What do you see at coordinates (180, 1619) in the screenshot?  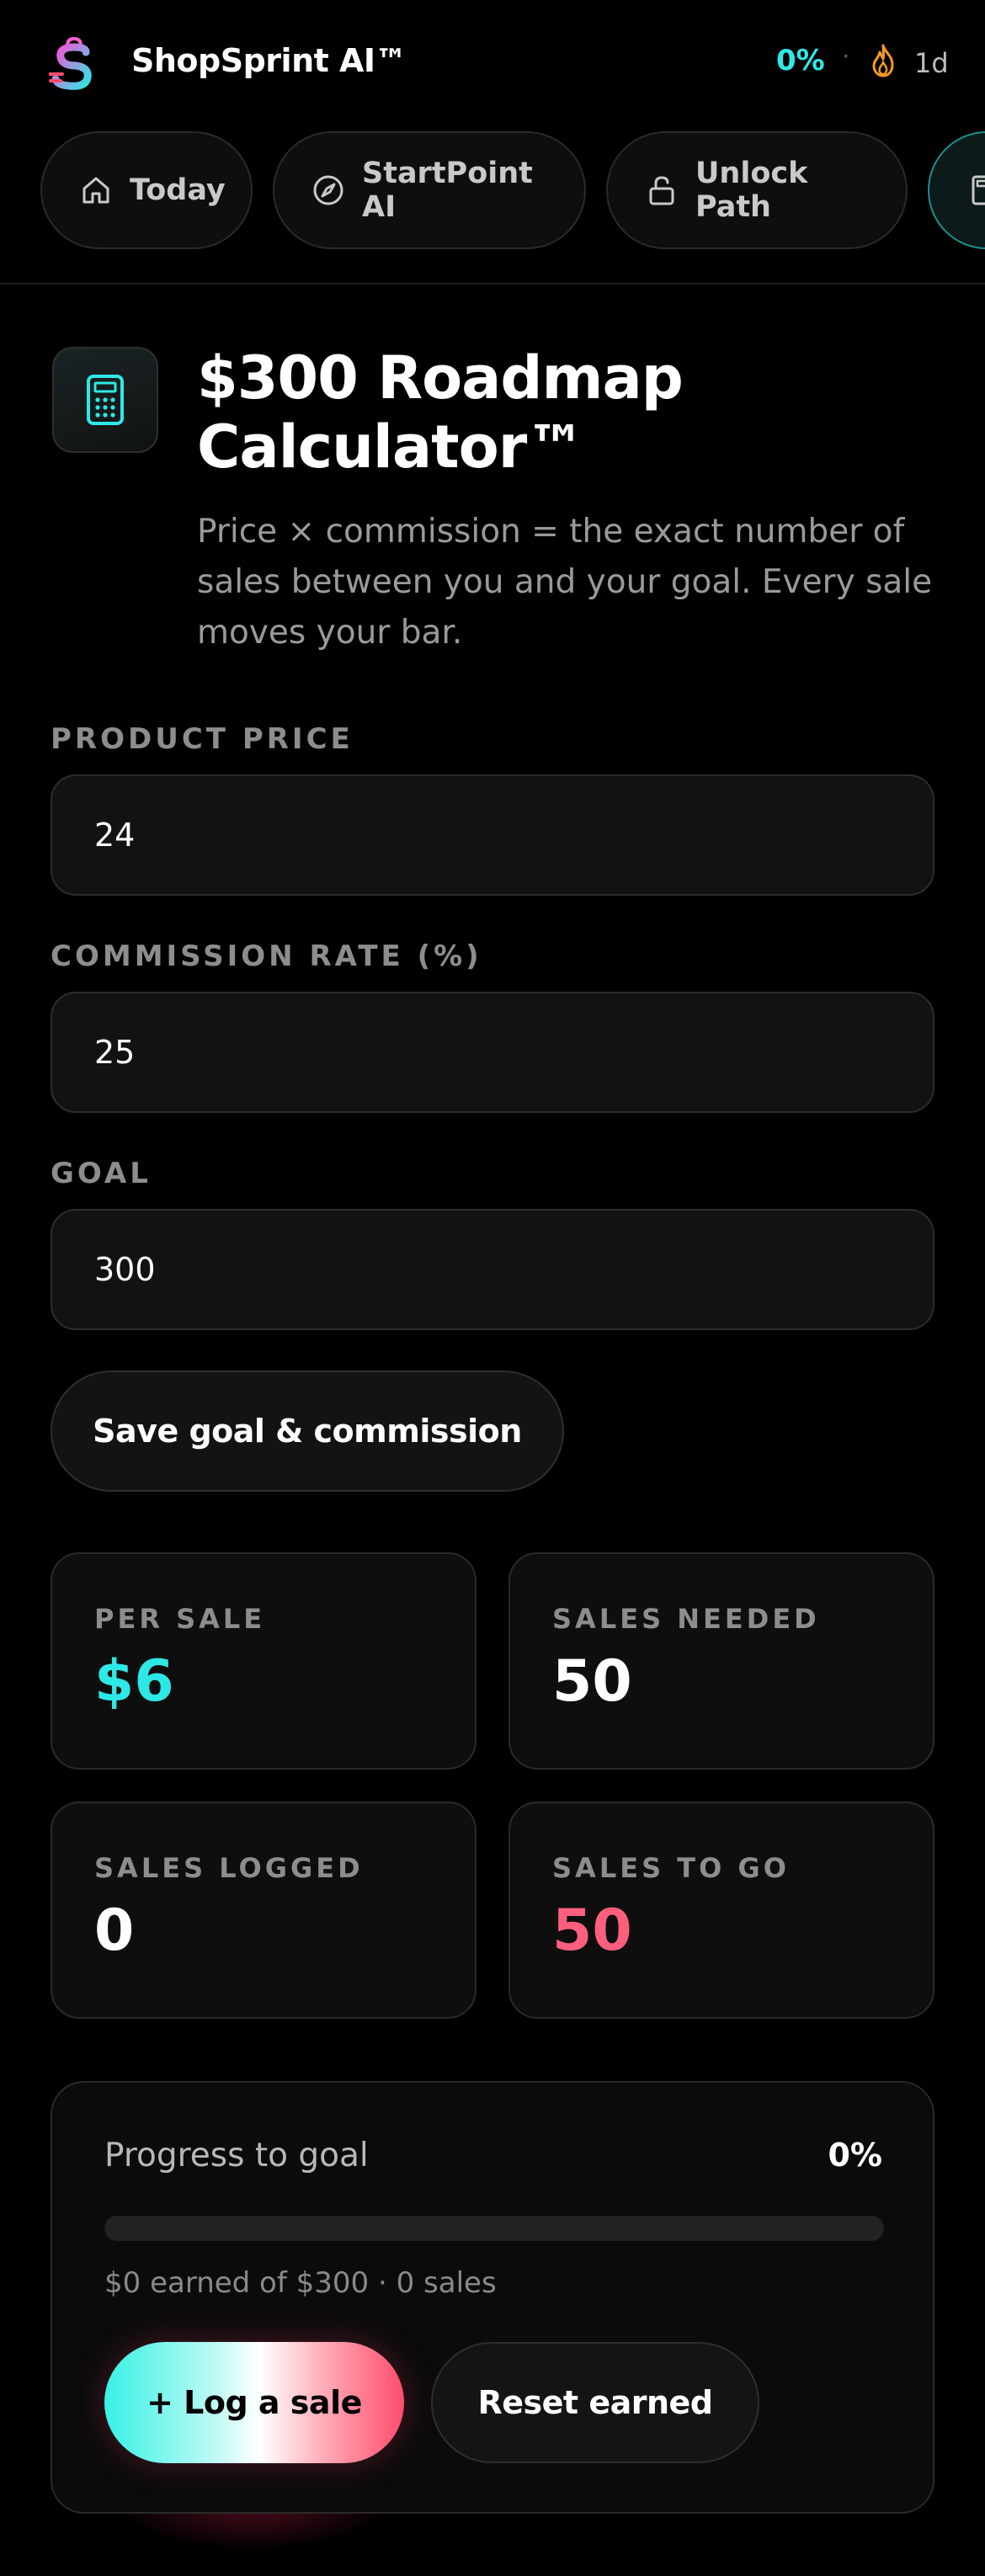 I see `per-sale-label: PER SALE` at bounding box center [180, 1619].